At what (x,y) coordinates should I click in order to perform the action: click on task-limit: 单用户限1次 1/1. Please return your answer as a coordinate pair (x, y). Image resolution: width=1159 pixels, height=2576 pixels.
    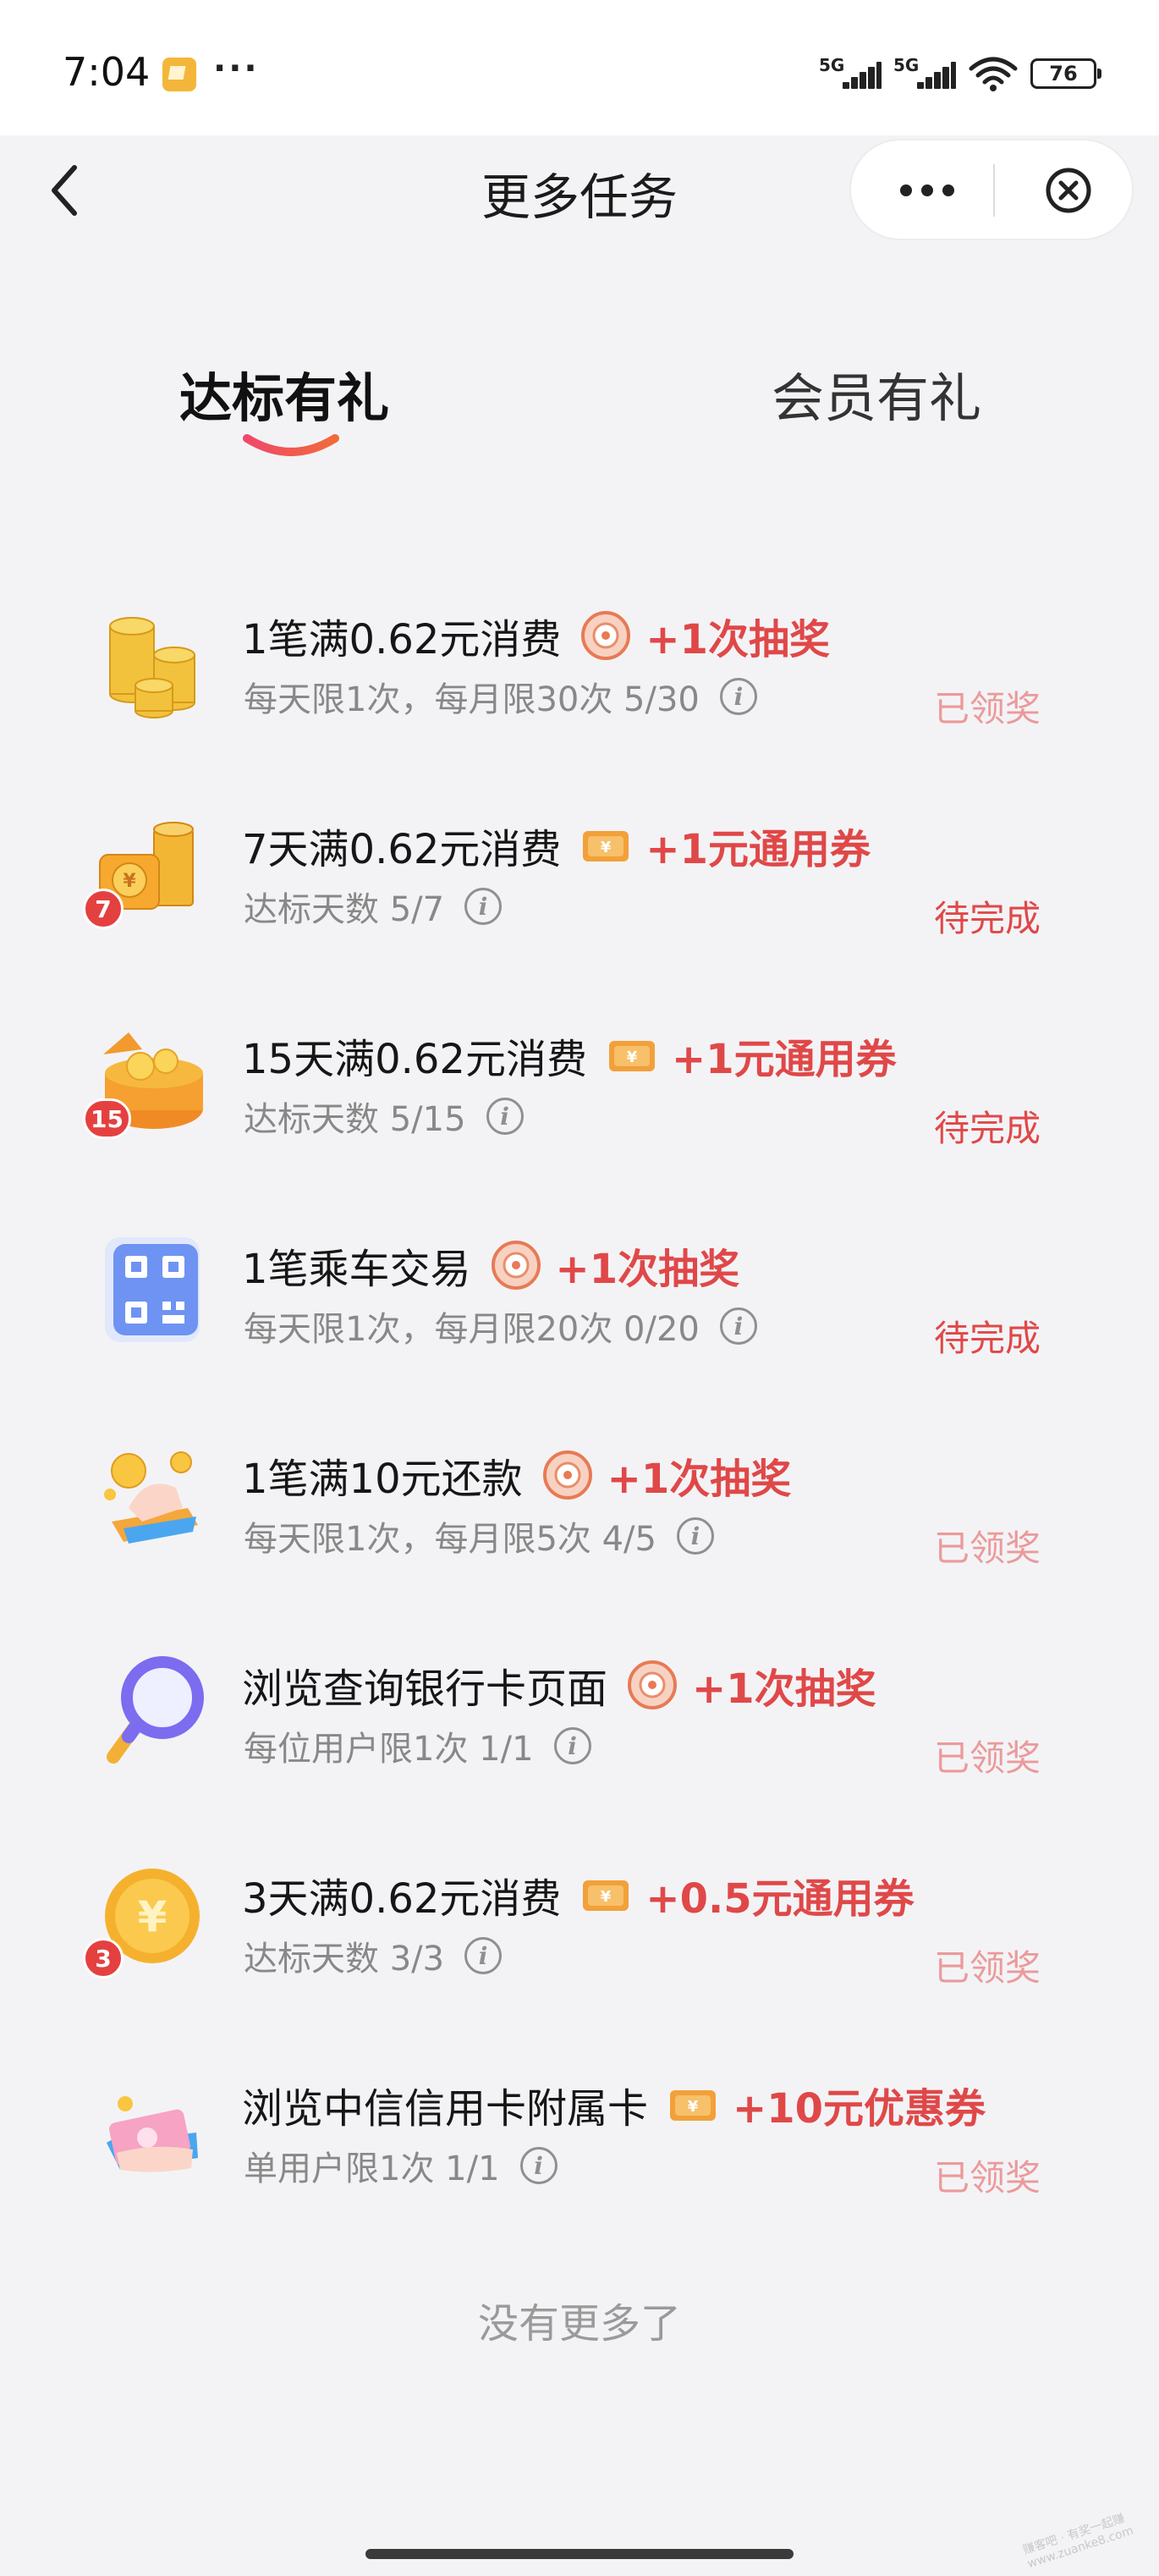
    Looking at the image, I should click on (372, 2168).